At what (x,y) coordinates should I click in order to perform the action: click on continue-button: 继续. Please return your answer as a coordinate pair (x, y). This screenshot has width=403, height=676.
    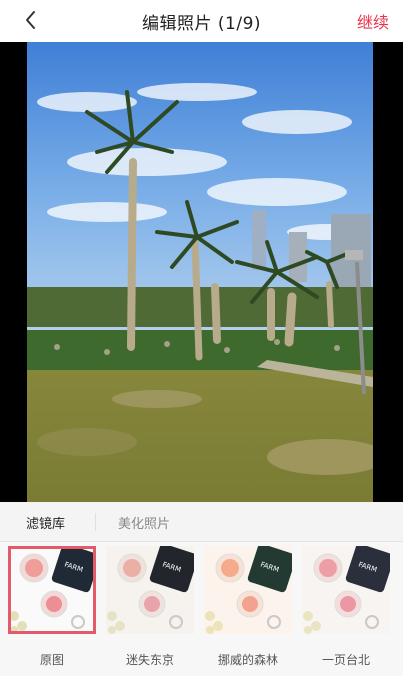
    Looking at the image, I should click on (373, 21).